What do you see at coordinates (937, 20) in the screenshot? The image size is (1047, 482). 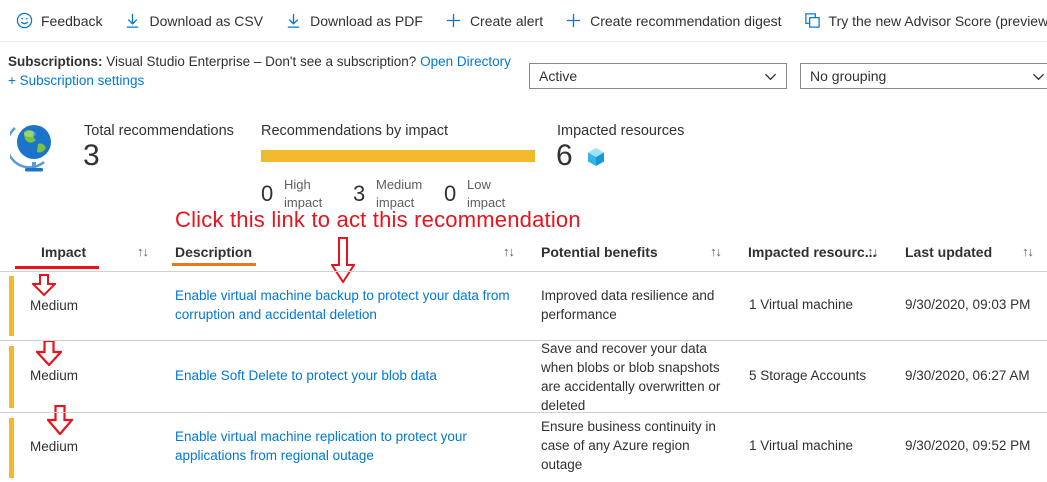 I see `advisor-score-label: Try the new Advisor Score (preview)` at bounding box center [937, 20].